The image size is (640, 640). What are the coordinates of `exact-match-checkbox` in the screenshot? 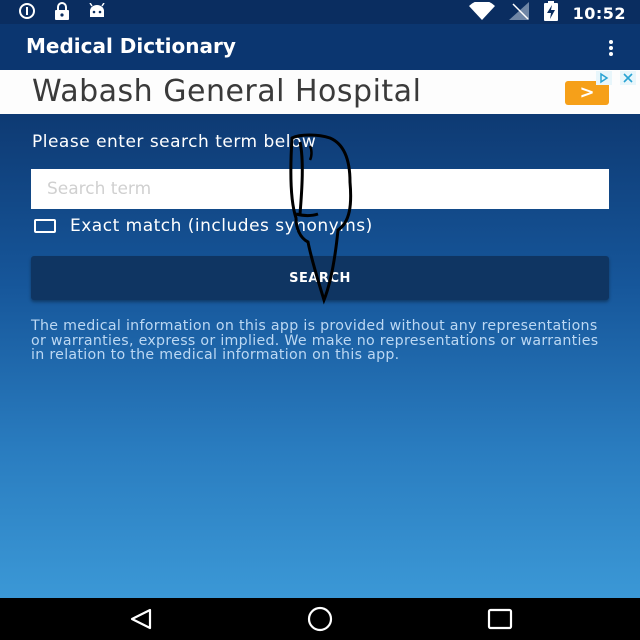 It's located at (45, 226).